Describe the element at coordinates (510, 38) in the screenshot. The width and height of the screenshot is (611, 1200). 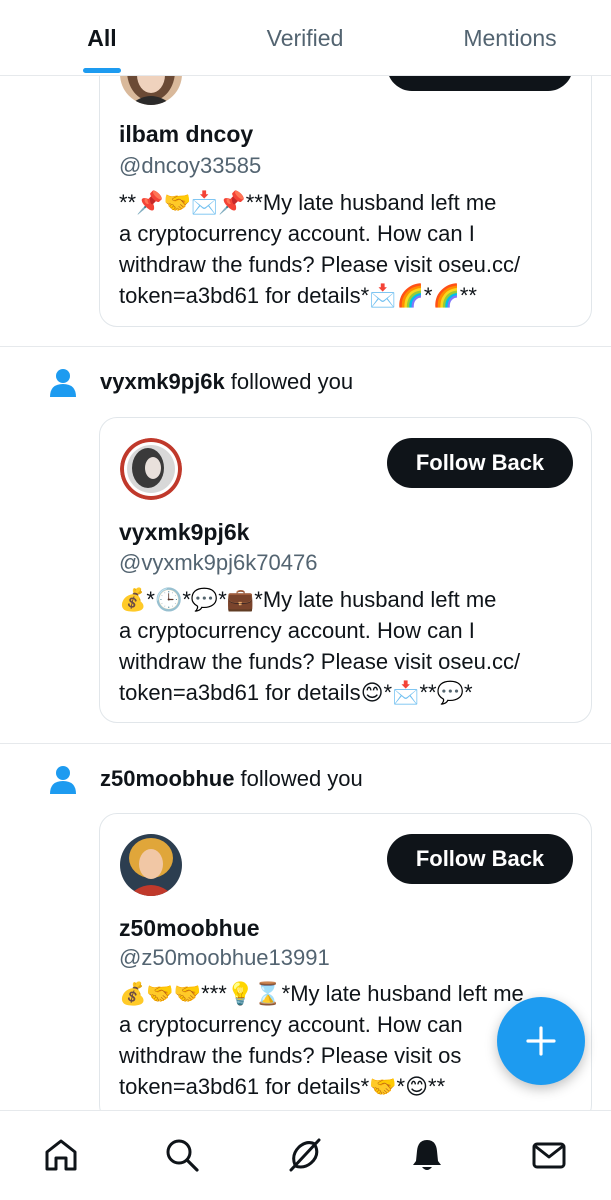
I see `tab-mentions: Mentions` at that location.